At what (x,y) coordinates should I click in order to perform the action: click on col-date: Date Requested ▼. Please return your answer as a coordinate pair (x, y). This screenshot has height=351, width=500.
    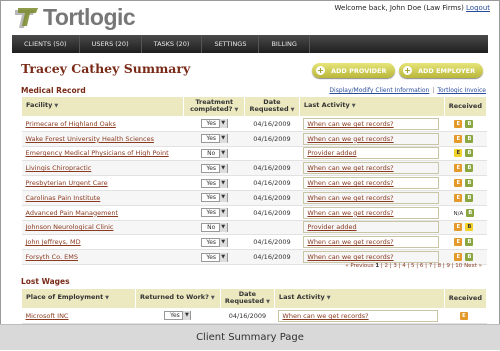
    Looking at the image, I should click on (272, 106).